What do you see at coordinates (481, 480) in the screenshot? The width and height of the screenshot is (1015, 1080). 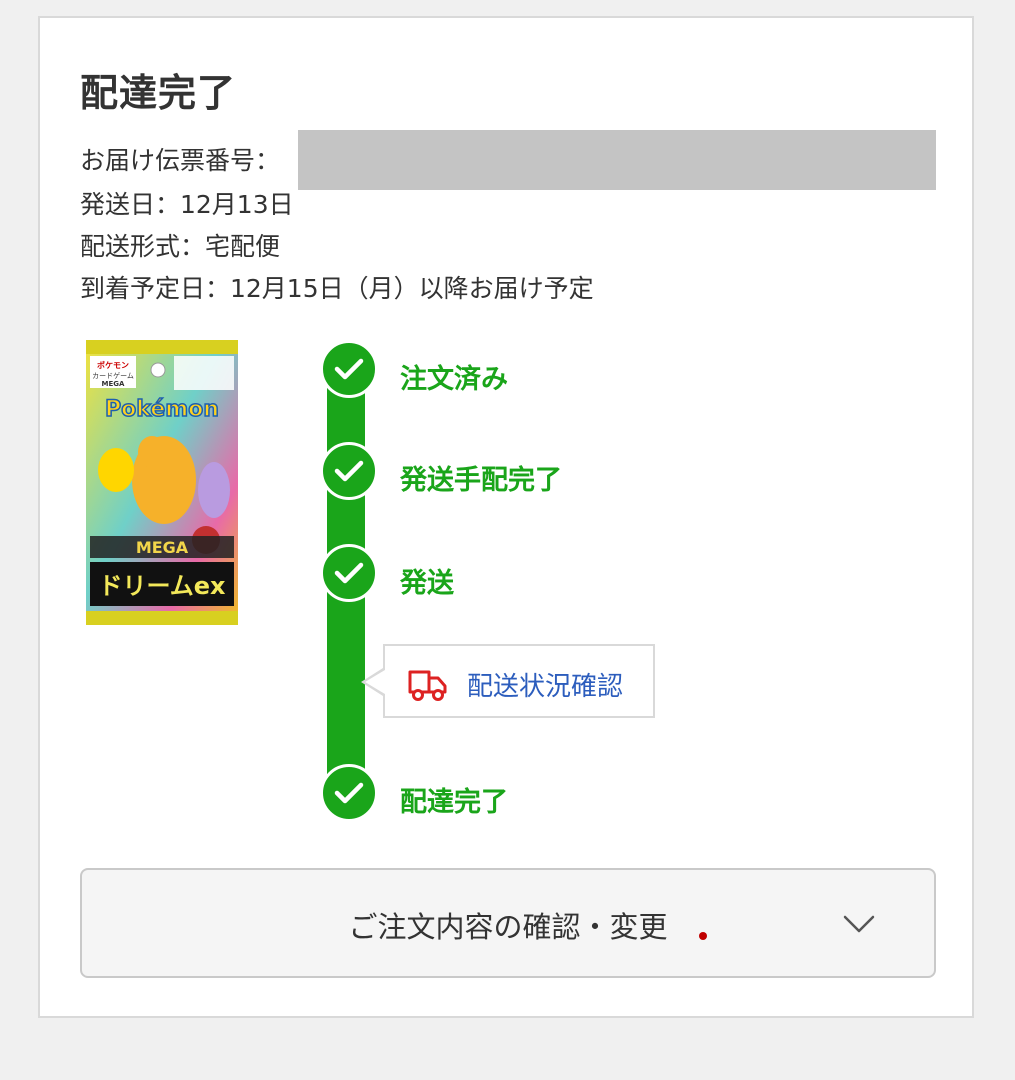 I see `step-label-arranged: 発送手配完了` at bounding box center [481, 480].